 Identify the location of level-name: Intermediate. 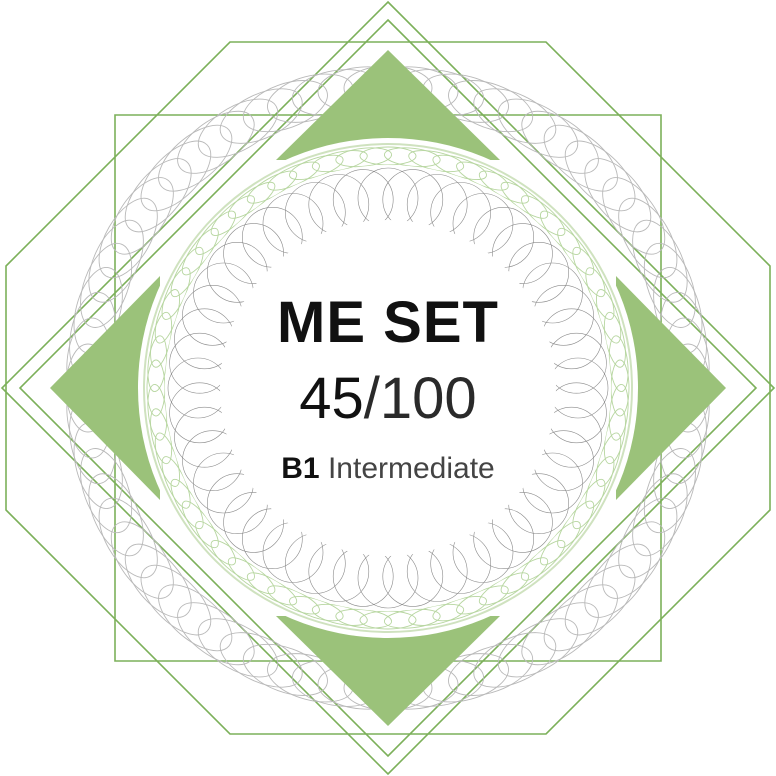
(411, 468).